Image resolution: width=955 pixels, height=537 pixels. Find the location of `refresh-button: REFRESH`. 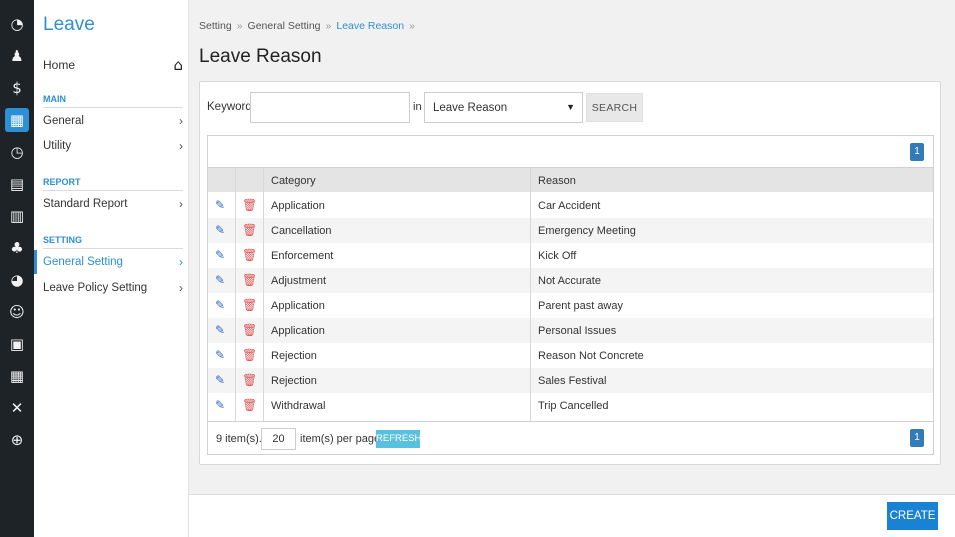

refresh-button: REFRESH is located at coordinates (398, 439).